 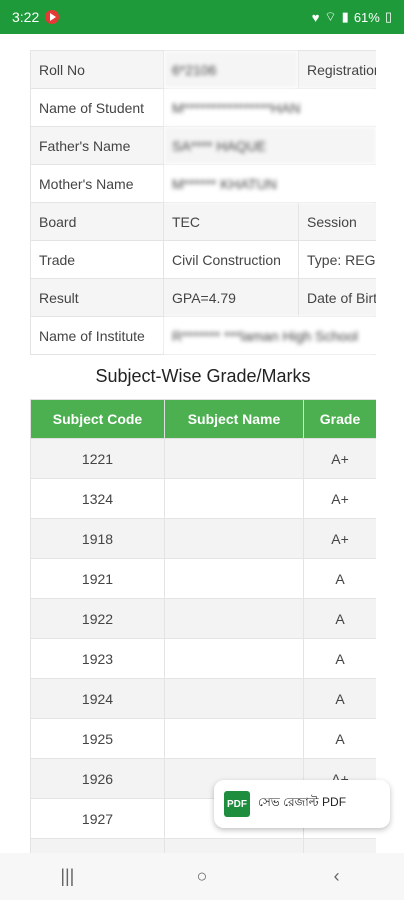 I want to click on info-label: Board, so click(x=97, y=221).